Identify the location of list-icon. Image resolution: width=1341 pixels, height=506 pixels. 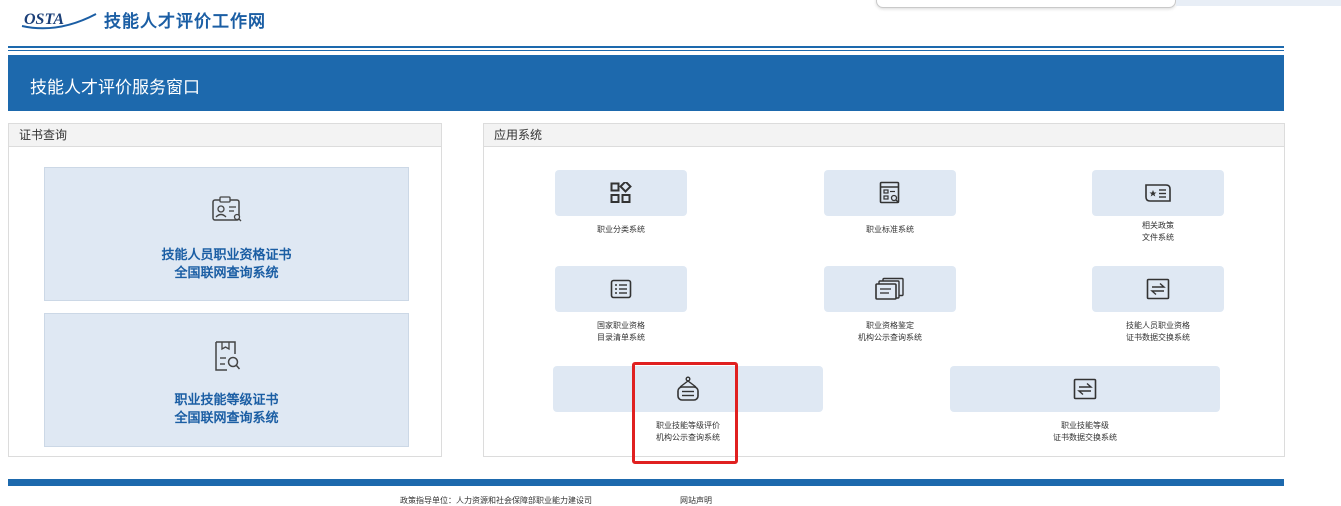
(621, 289).